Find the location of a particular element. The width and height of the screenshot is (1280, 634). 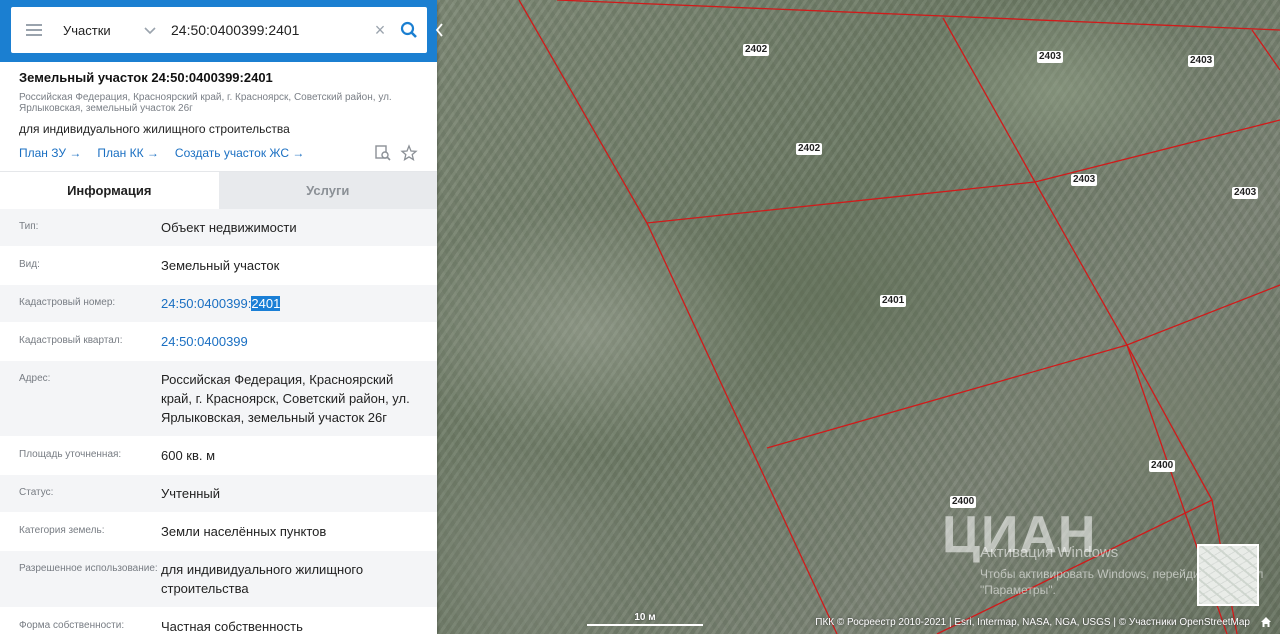

parcel-label: 2400 is located at coordinates (1162, 466).